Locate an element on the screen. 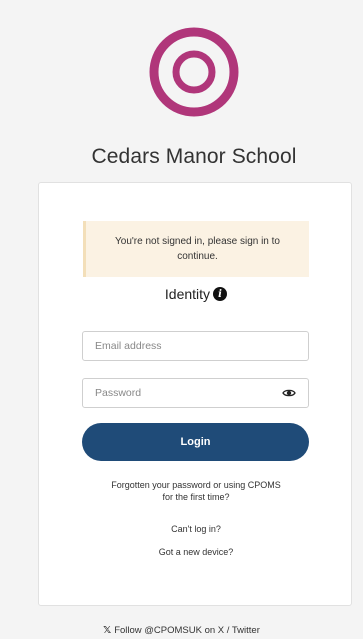 The height and width of the screenshot is (639, 363). school-name: Cedars Manor School is located at coordinates (194, 156).